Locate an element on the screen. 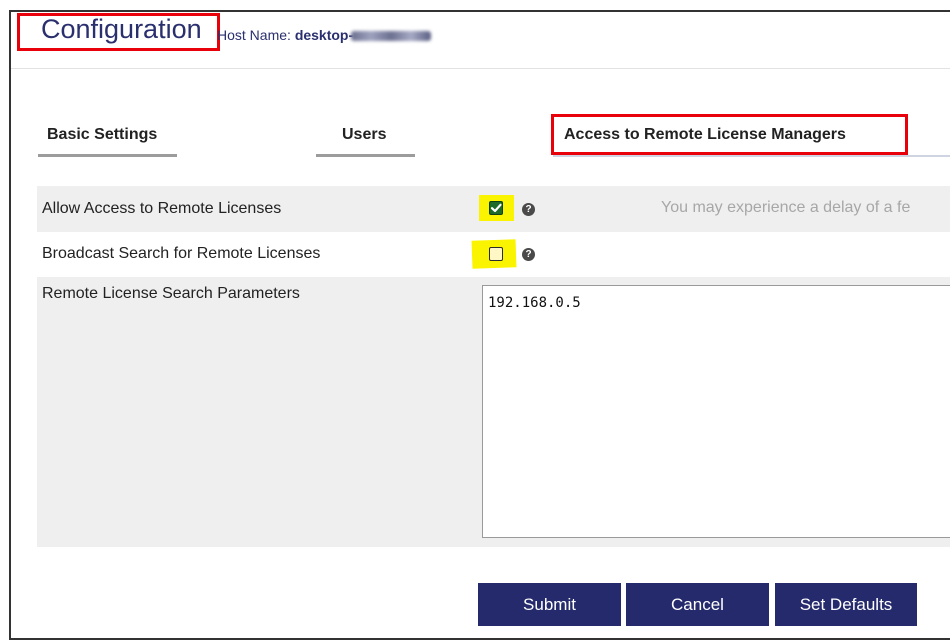 The width and height of the screenshot is (950, 642). tab-remote-license-managers-underline is located at coordinates (751, 156).